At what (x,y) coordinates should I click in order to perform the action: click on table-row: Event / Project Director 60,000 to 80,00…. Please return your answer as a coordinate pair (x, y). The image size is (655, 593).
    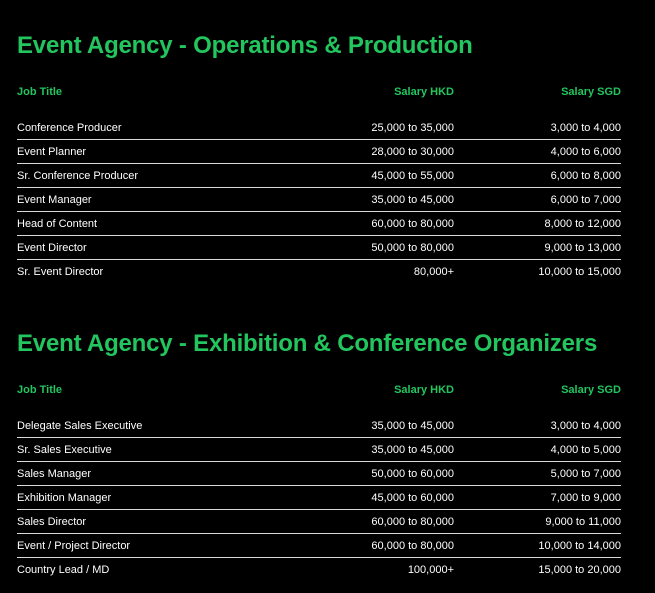
    Looking at the image, I should click on (319, 546).